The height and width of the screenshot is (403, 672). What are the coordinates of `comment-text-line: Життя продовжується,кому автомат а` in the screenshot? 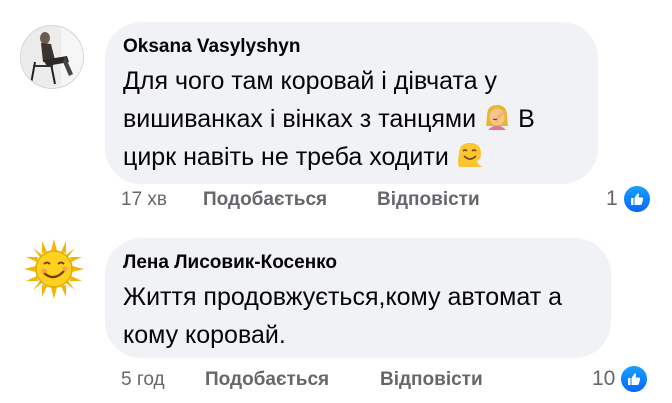 It's located at (343, 297).